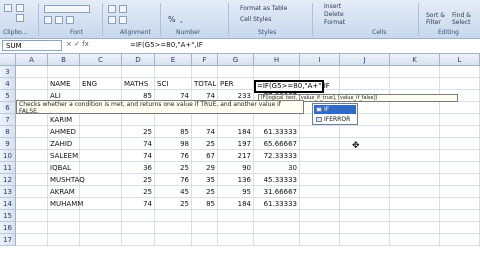 This screenshot has width=480, height=270. What do you see at coordinates (334, 14) in the screenshot?
I see `delete-cells-button: Delete` at bounding box center [334, 14].